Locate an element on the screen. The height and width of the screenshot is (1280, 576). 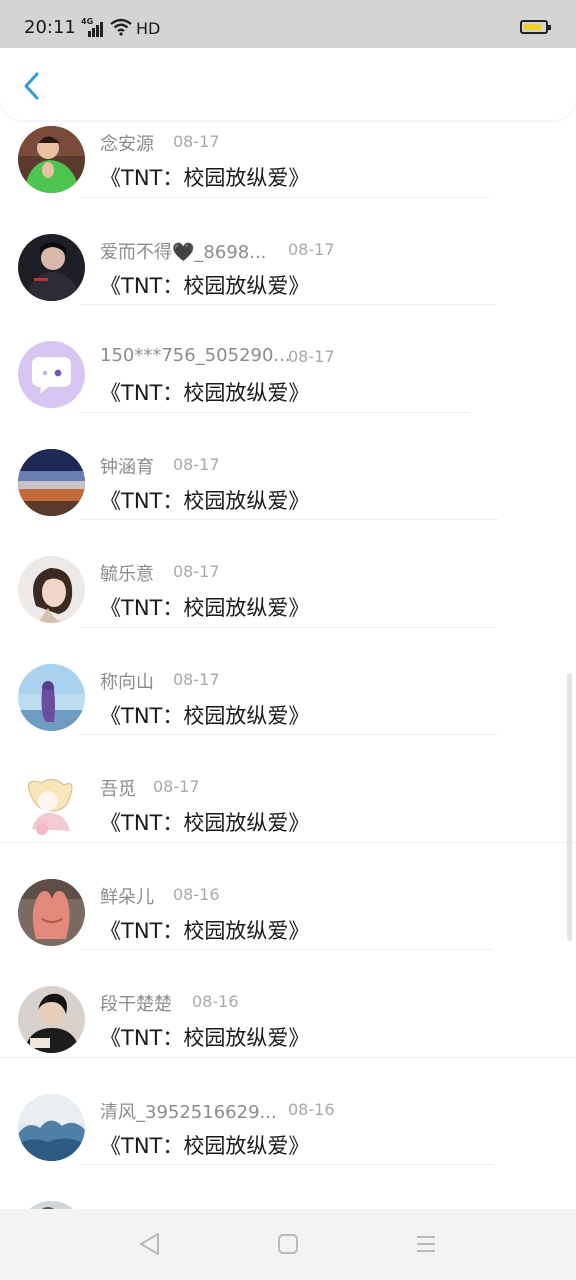
list-item: 钟涵育 08-17 《TNT：校园放纵爱》 is located at coordinates (288, 466).